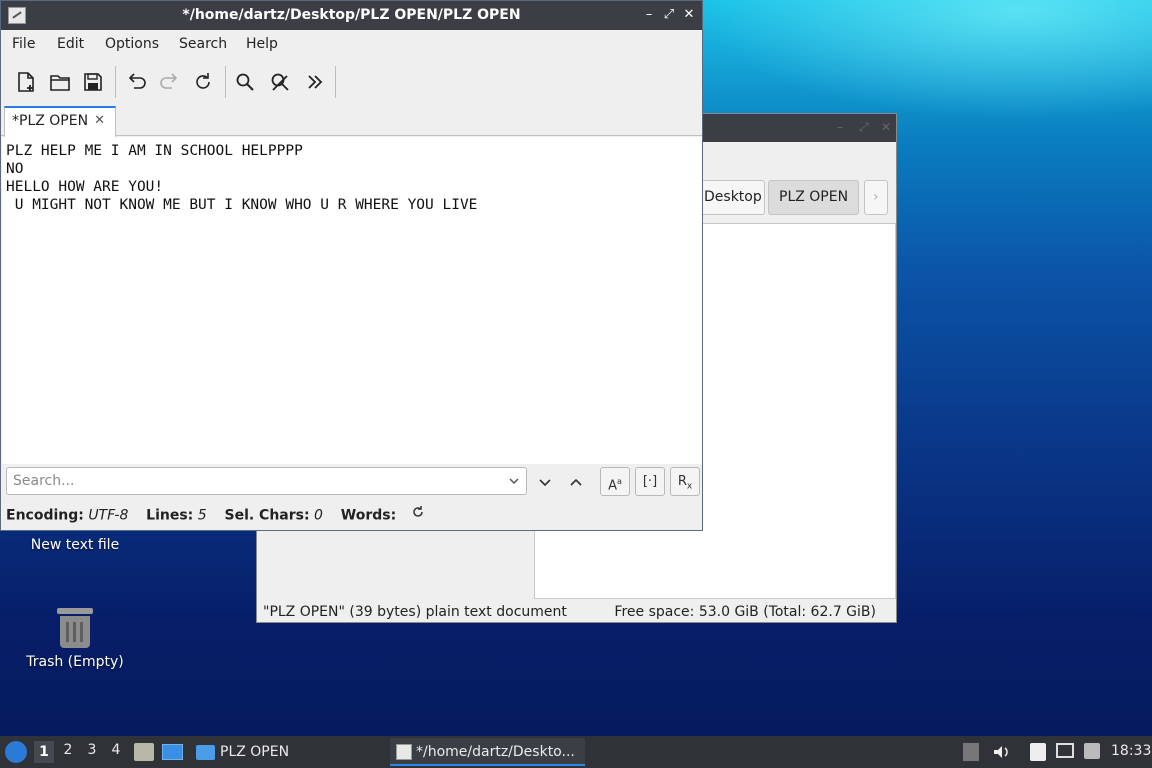 The height and width of the screenshot is (768, 1152). What do you see at coordinates (615, 481) in the screenshot?
I see `match-case-icon: Aa` at bounding box center [615, 481].